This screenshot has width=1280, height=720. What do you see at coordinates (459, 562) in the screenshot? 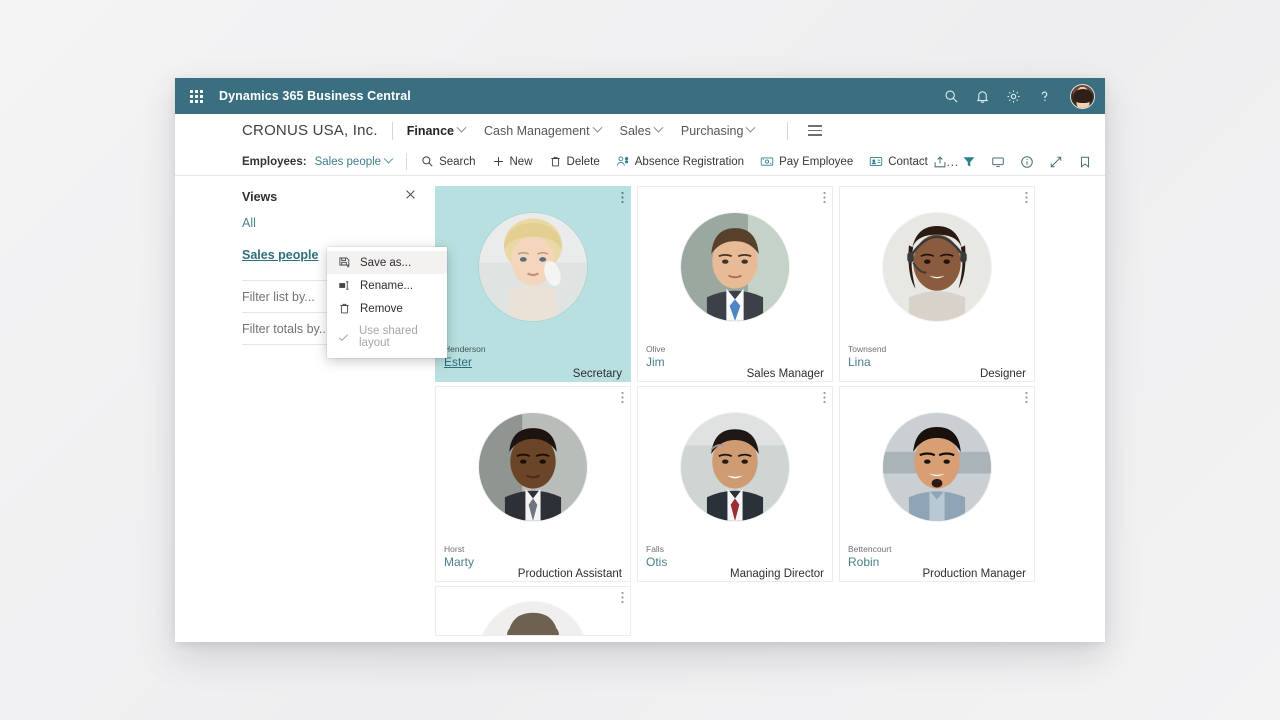
I see `employee-first-name: Marty` at bounding box center [459, 562].